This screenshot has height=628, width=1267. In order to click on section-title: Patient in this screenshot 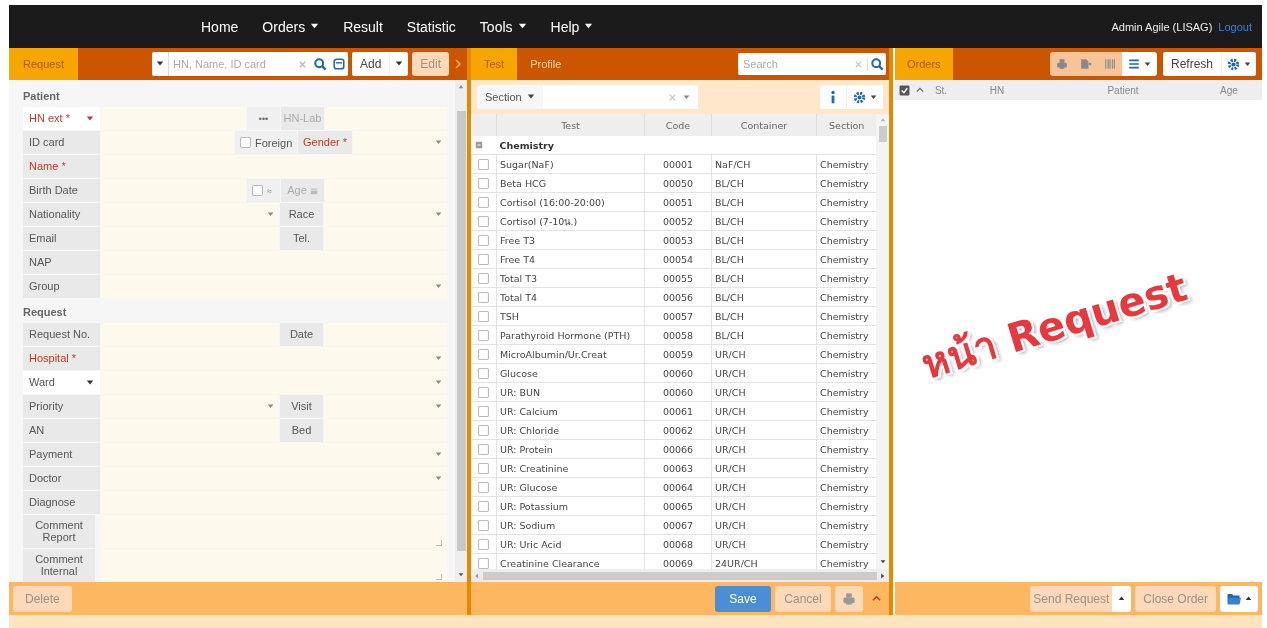, I will do `click(42, 96)`.